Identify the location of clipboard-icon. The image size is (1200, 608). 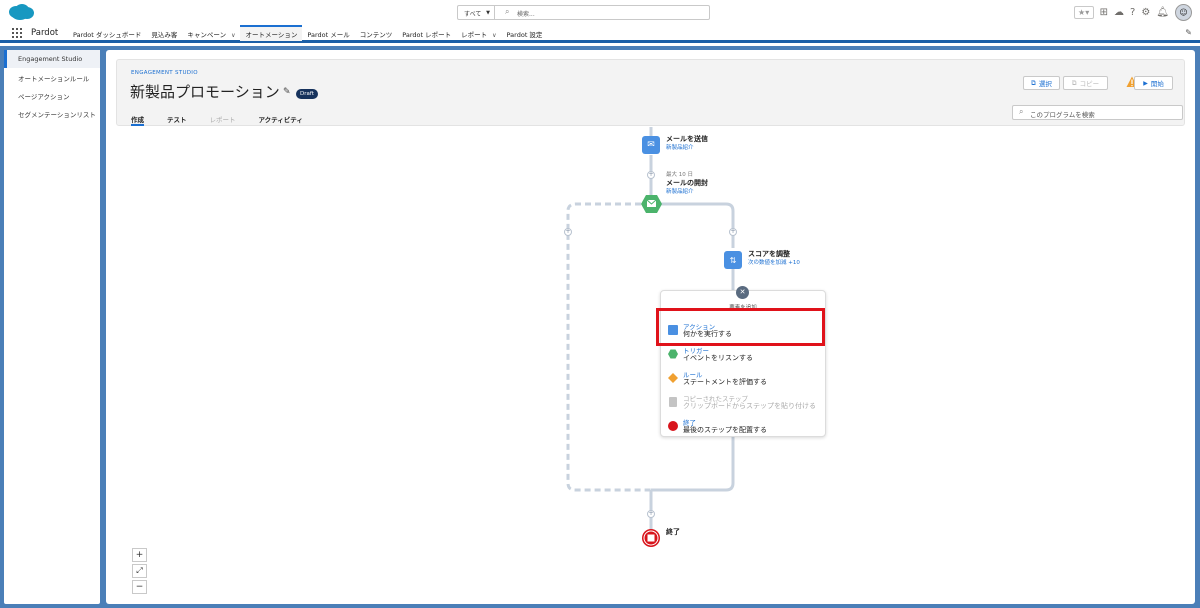
(673, 402).